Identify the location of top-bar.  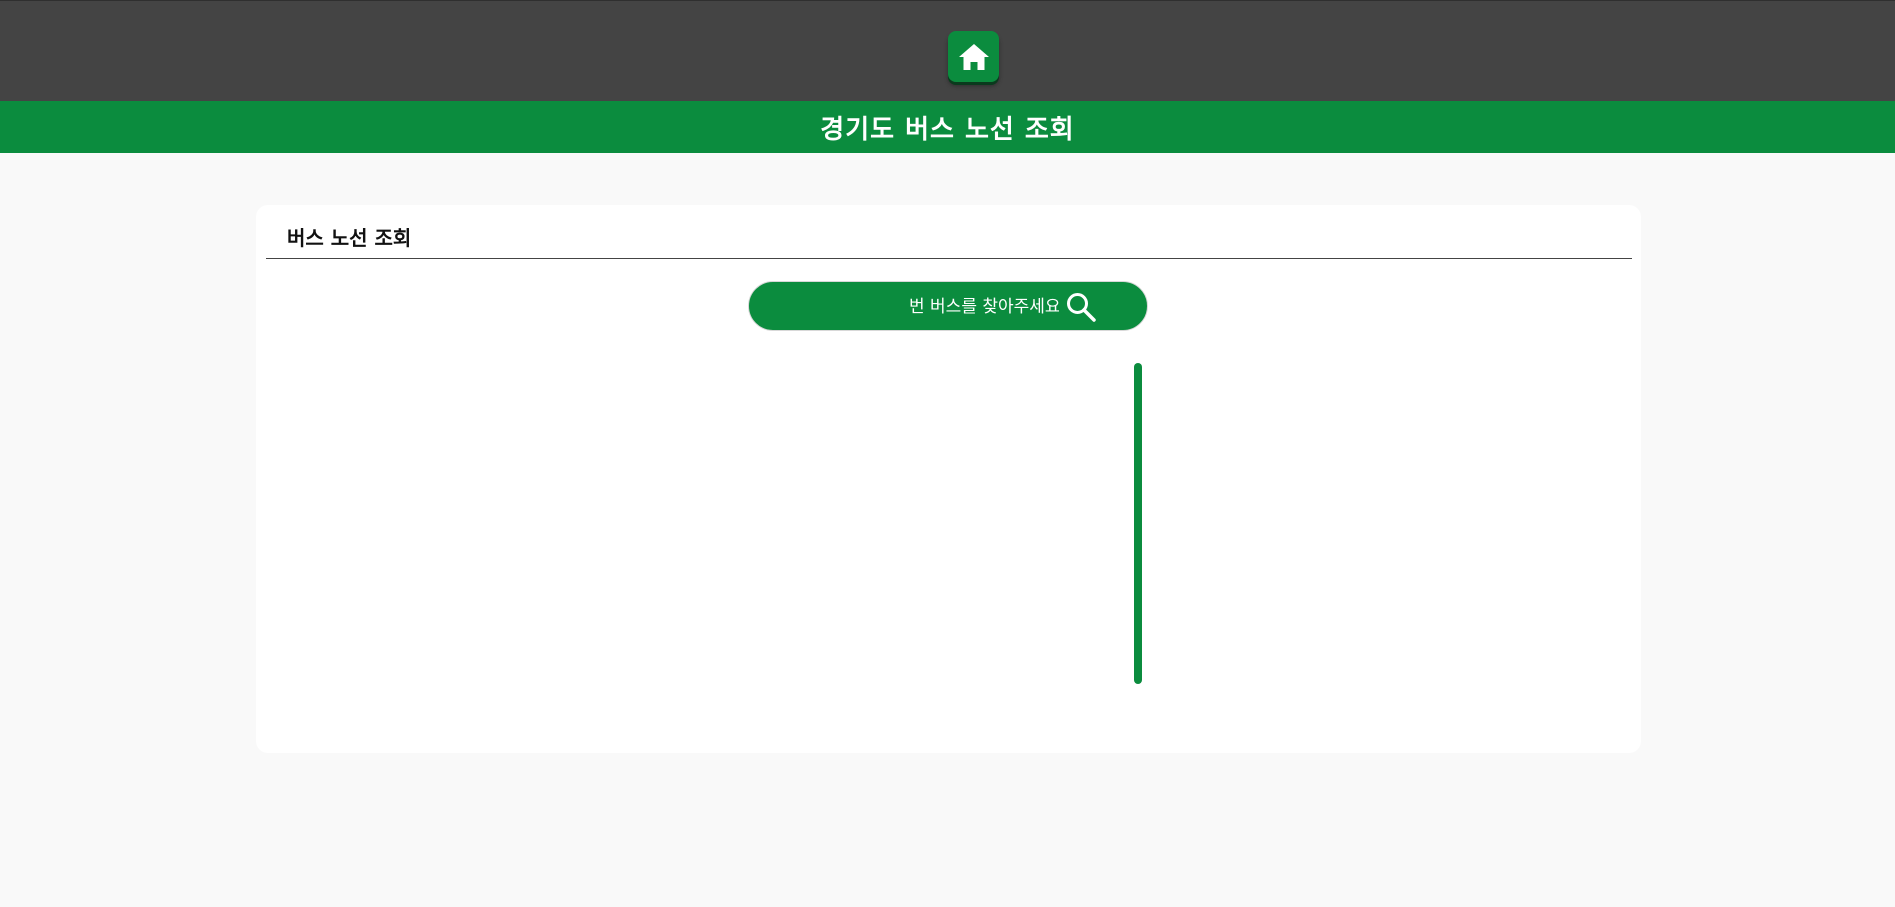
(947, 50).